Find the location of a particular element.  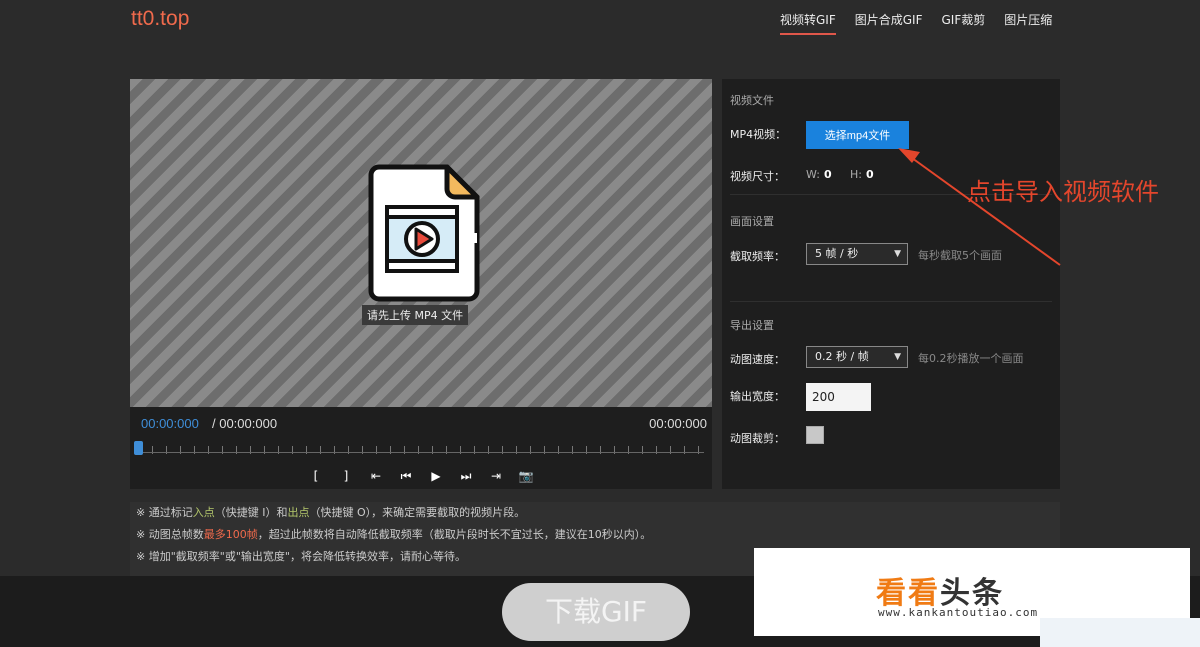

output-width-input: 200 is located at coordinates (838, 397).